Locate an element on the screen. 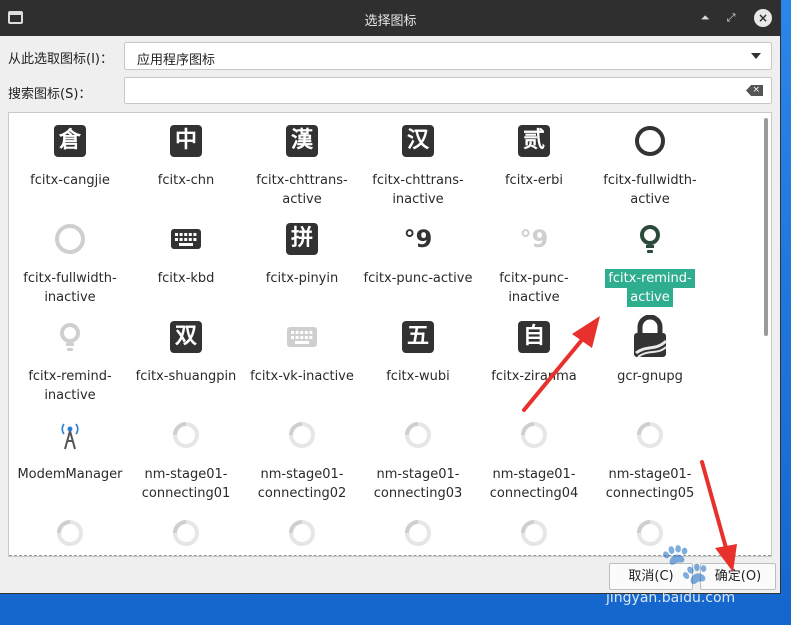  arrow-to-ok-button is located at coordinates (718, 516).